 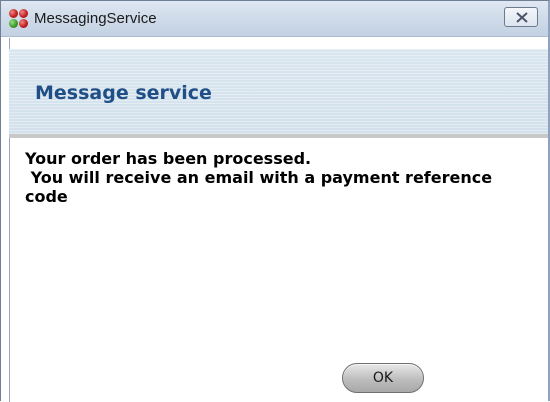 I want to click on close-icon, so click(x=522, y=17).